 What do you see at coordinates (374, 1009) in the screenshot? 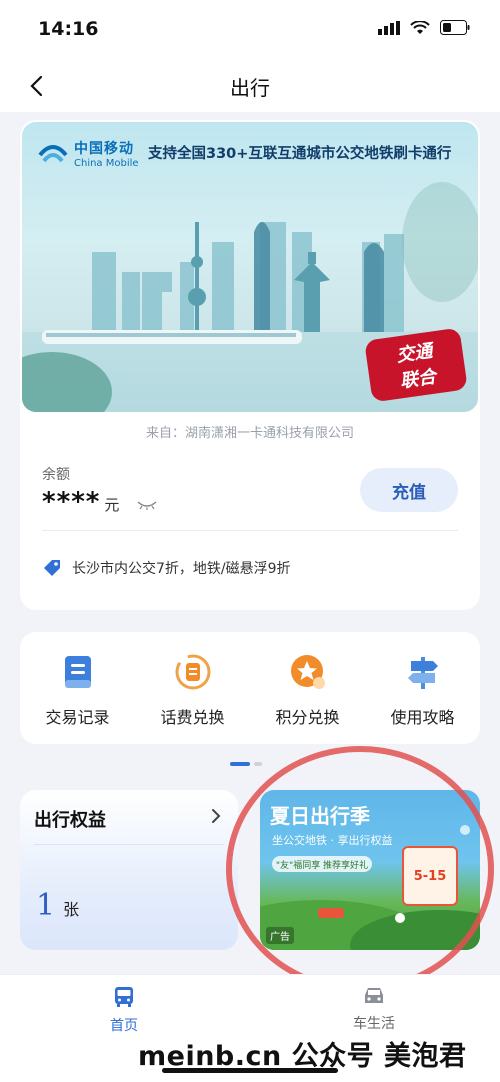
I see `tab-car-life: 车生活` at bounding box center [374, 1009].